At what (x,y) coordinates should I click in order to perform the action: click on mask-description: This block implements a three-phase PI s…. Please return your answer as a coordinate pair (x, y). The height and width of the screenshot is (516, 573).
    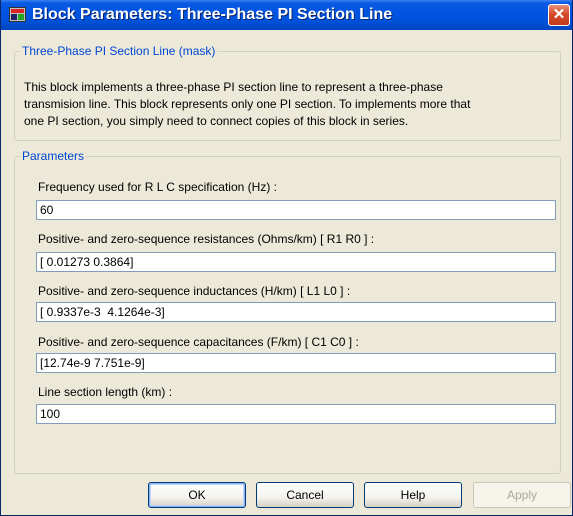
    Looking at the image, I should click on (289, 104).